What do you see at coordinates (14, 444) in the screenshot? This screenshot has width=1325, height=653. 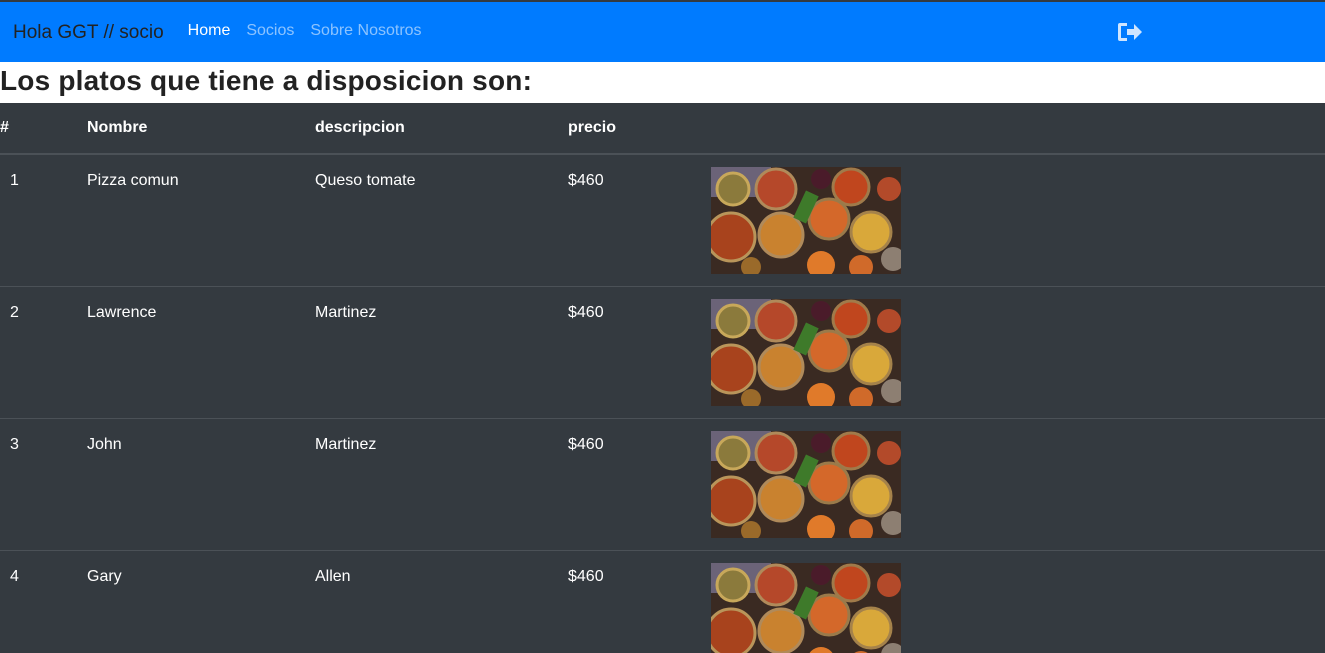 I see `row-number: 3` at bounding box center [14, 444].